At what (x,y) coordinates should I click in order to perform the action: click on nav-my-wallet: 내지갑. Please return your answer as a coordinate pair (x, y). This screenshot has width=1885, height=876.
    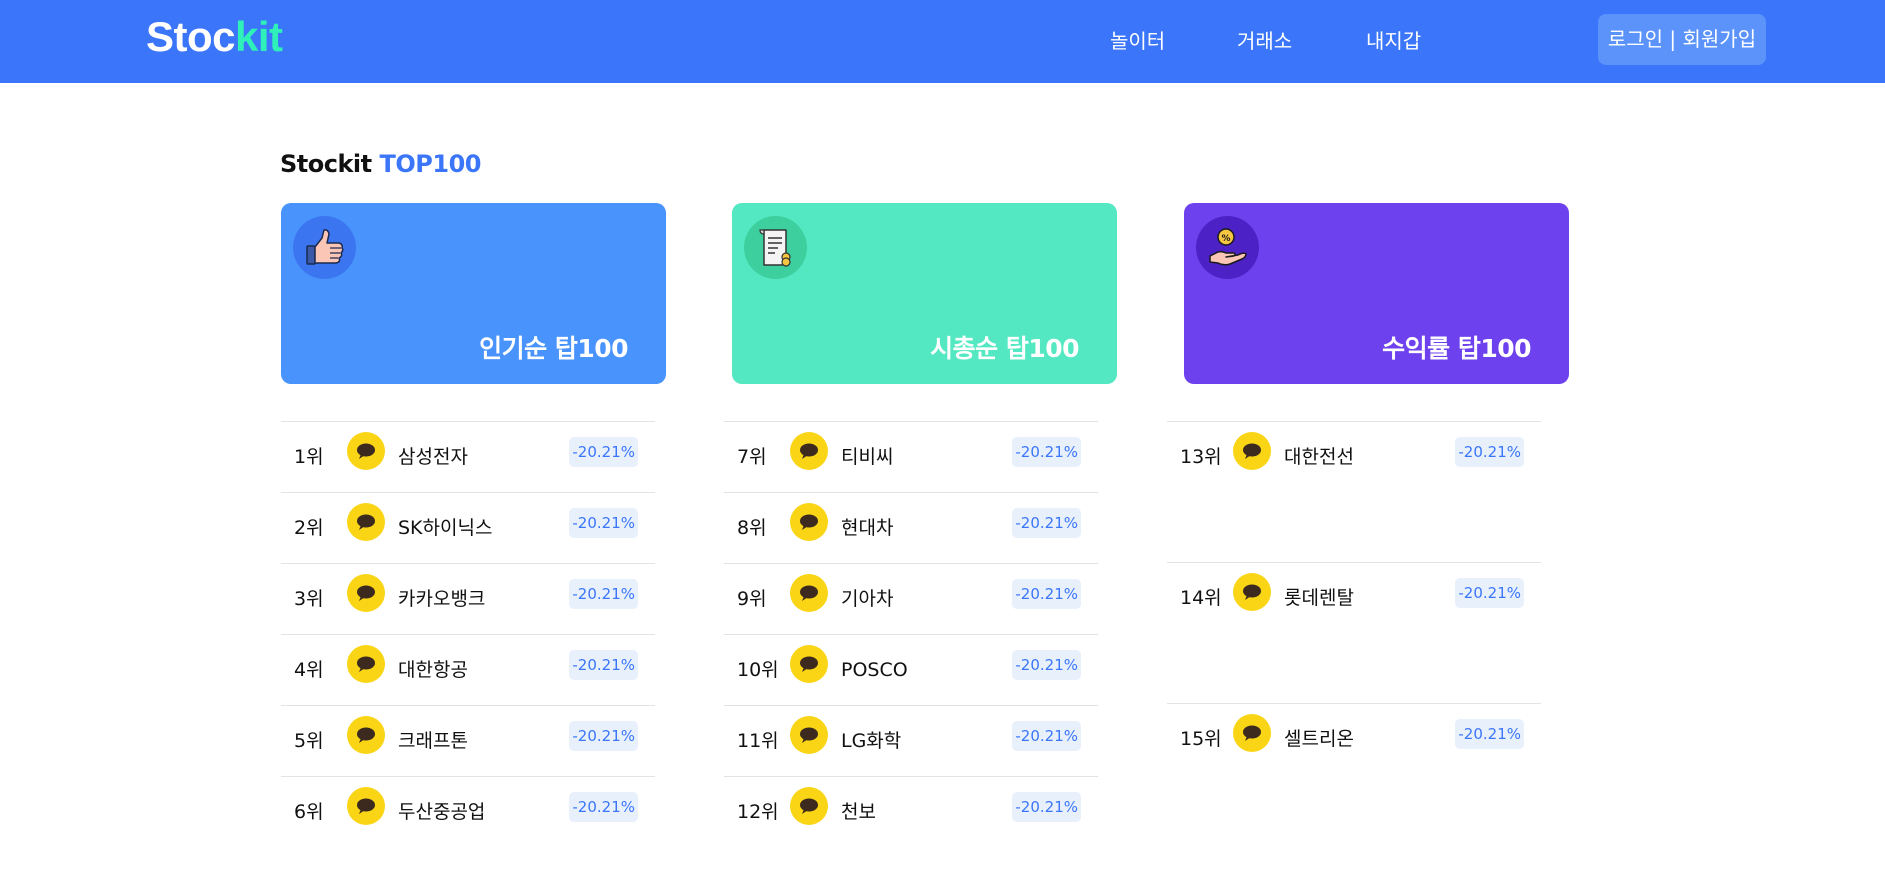
    Looking at the image, I should click on (1393, 41).